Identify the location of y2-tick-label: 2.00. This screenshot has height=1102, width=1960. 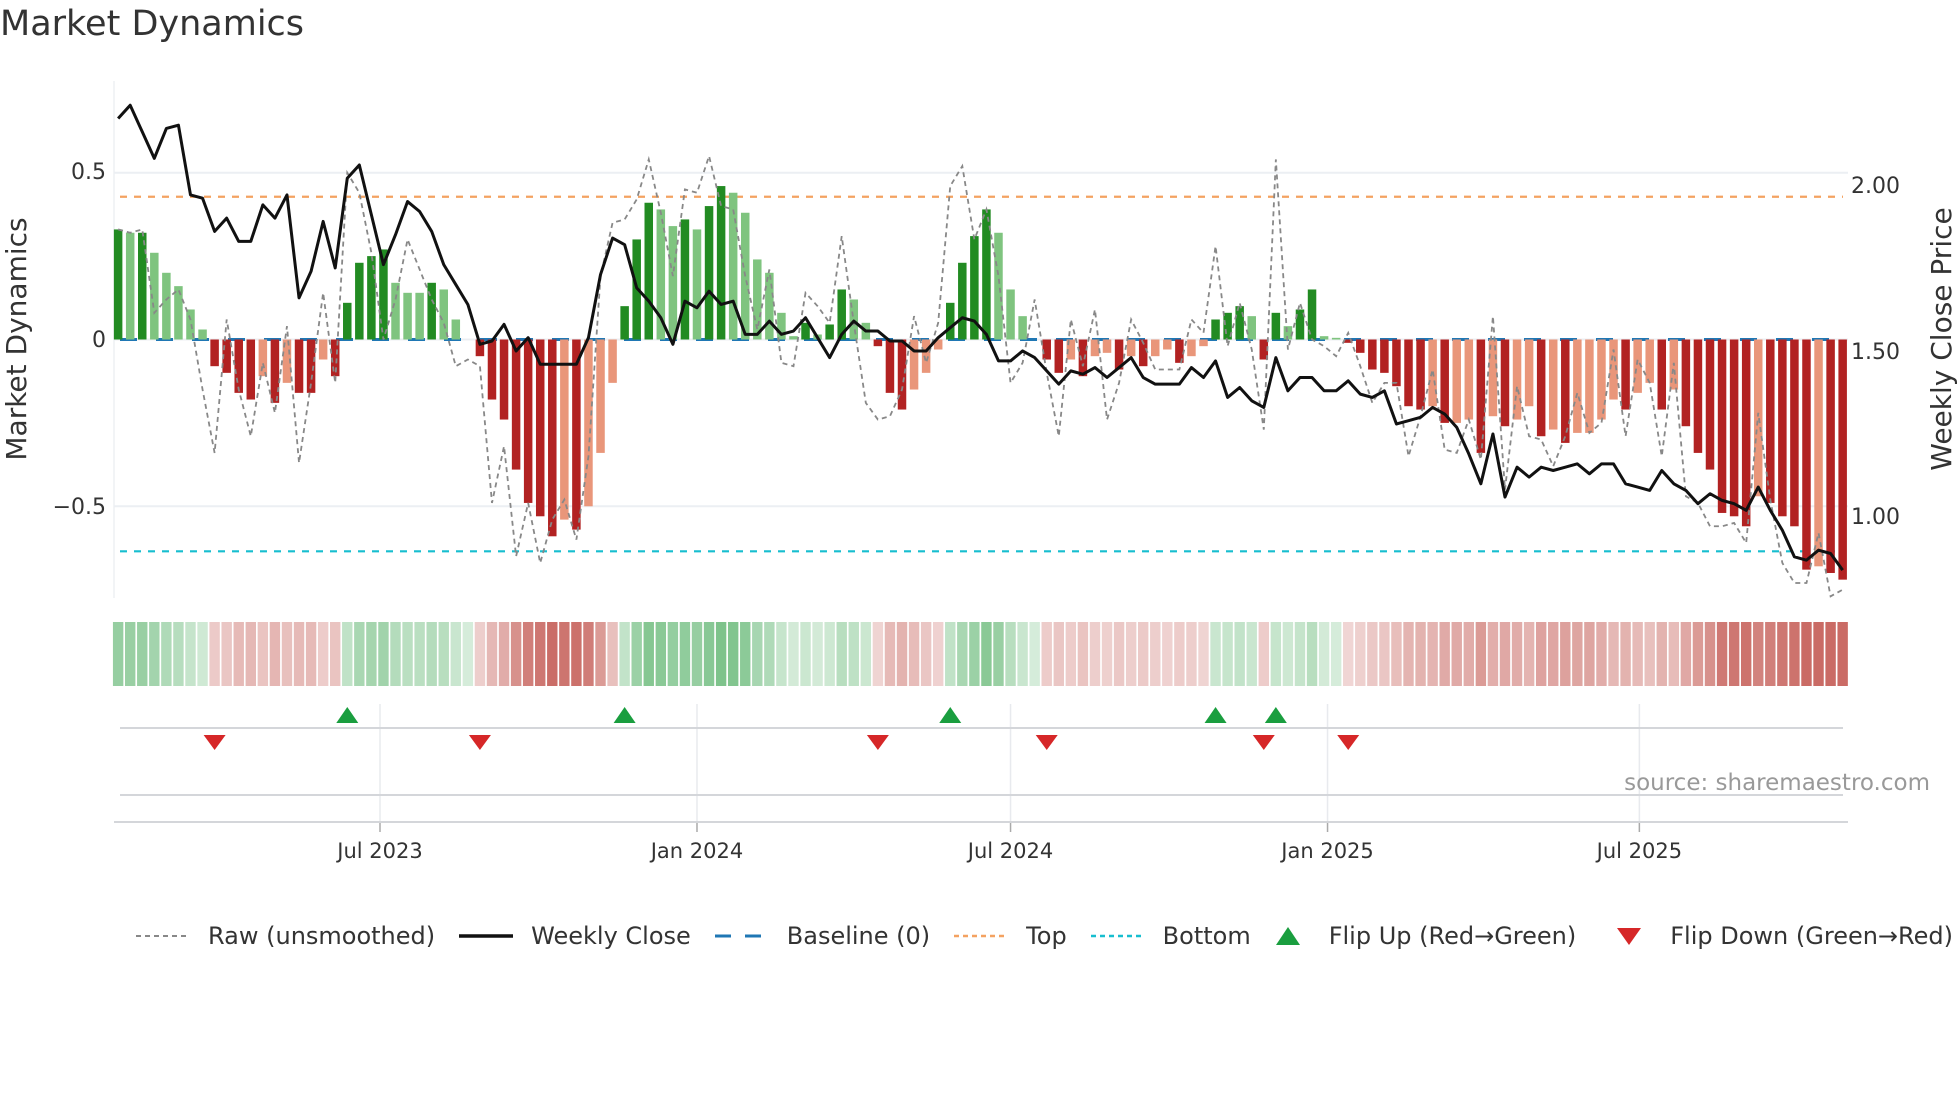
(1875, 186).